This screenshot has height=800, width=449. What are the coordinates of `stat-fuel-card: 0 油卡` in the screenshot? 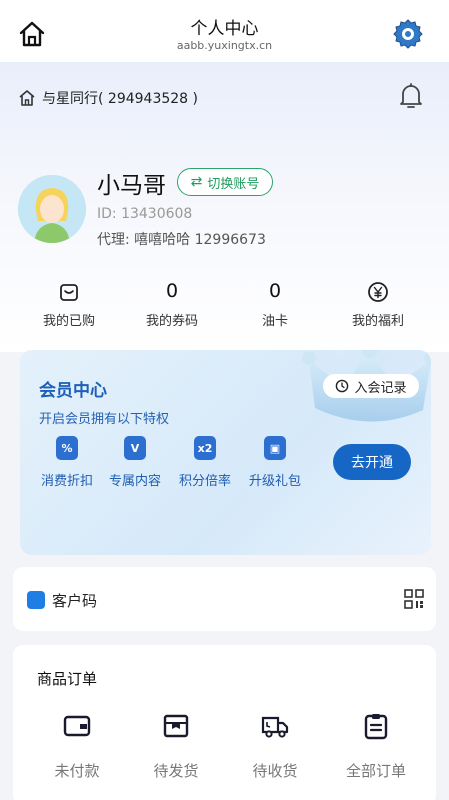 It's located at (275, 303).